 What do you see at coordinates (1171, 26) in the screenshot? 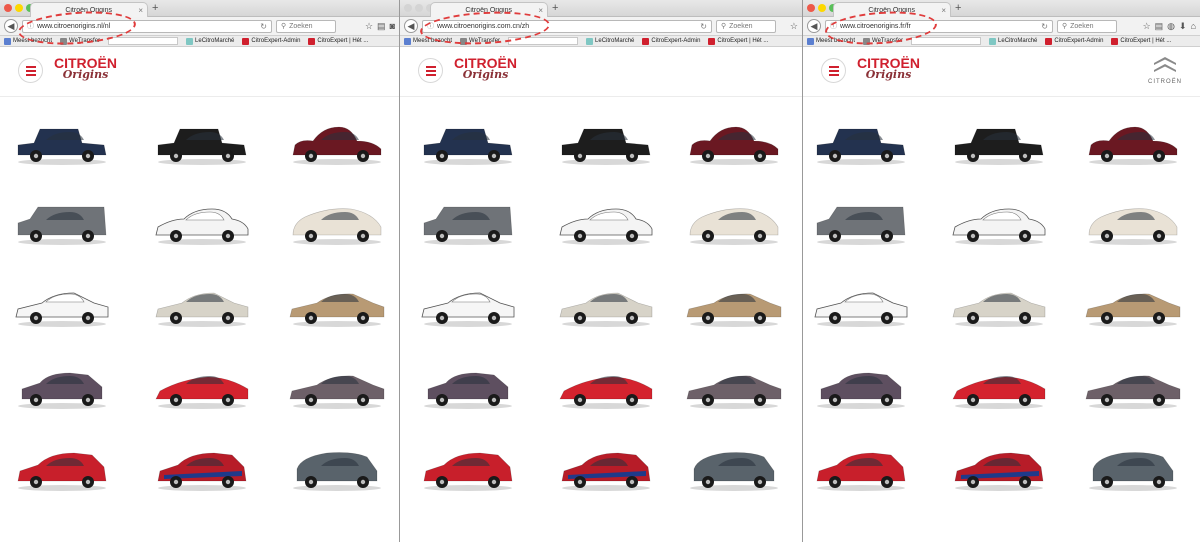
I see `shield-icon: ◍` at bounding box center [1171, 26].